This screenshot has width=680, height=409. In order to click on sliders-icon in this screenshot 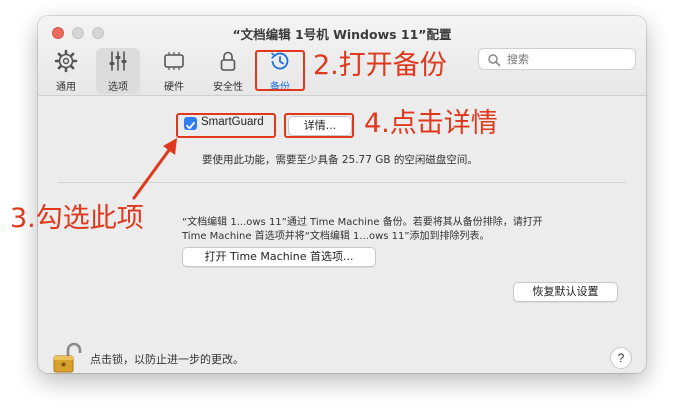, I will do `click(118, 61)`.